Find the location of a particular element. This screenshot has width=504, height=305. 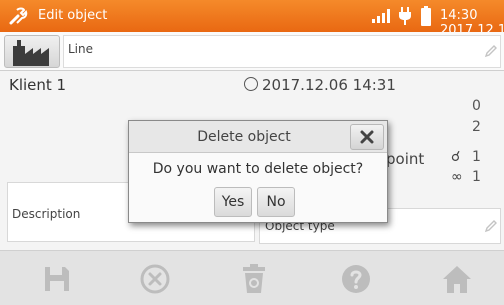

link-count: 1 is located at coordinates (476, 177).